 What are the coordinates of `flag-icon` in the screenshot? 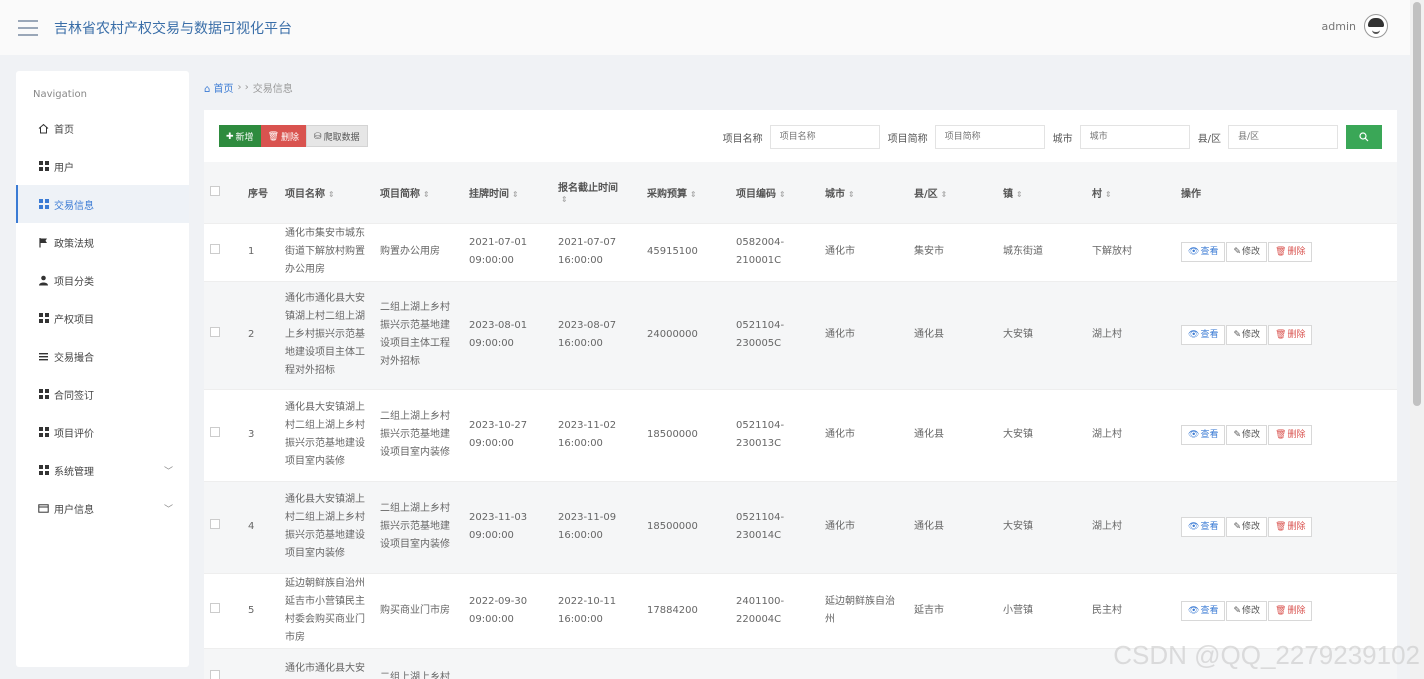 It's located at (43, 242).